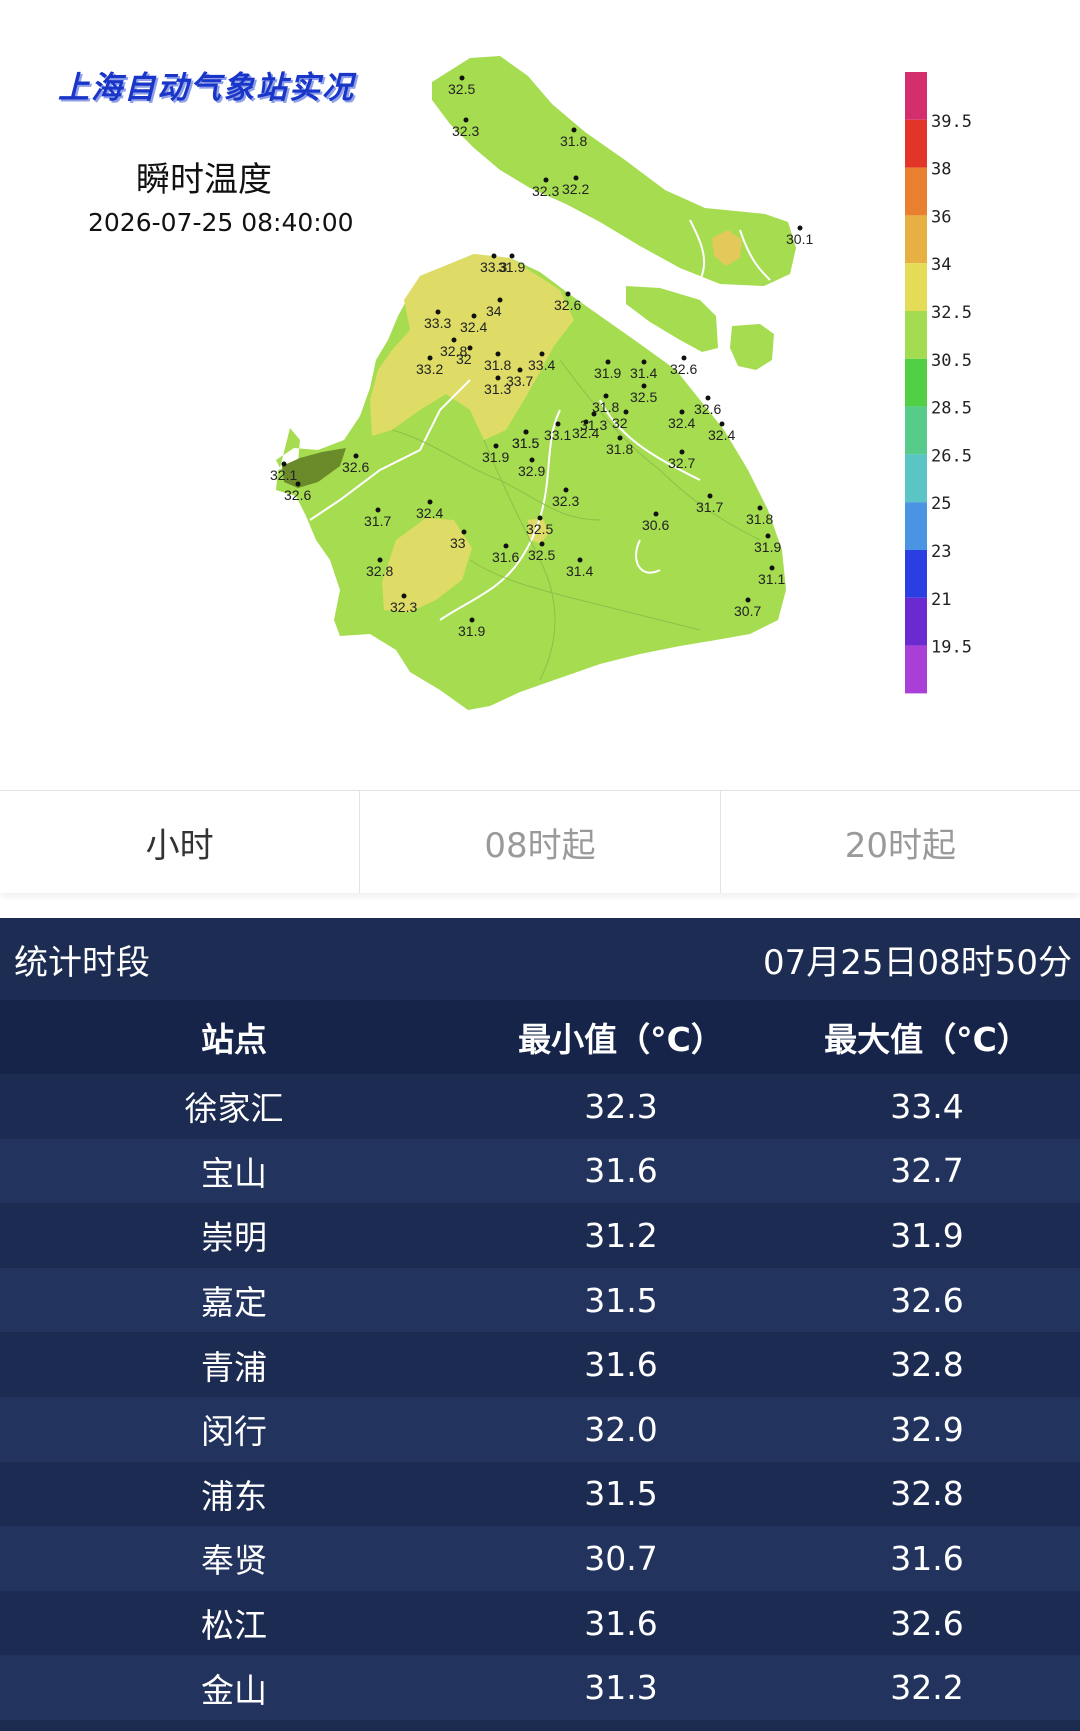  What do you see at coordinates (951, 456) in the screenshot?
I see `legend-label: 26.5` at bounding box center [951, 456].